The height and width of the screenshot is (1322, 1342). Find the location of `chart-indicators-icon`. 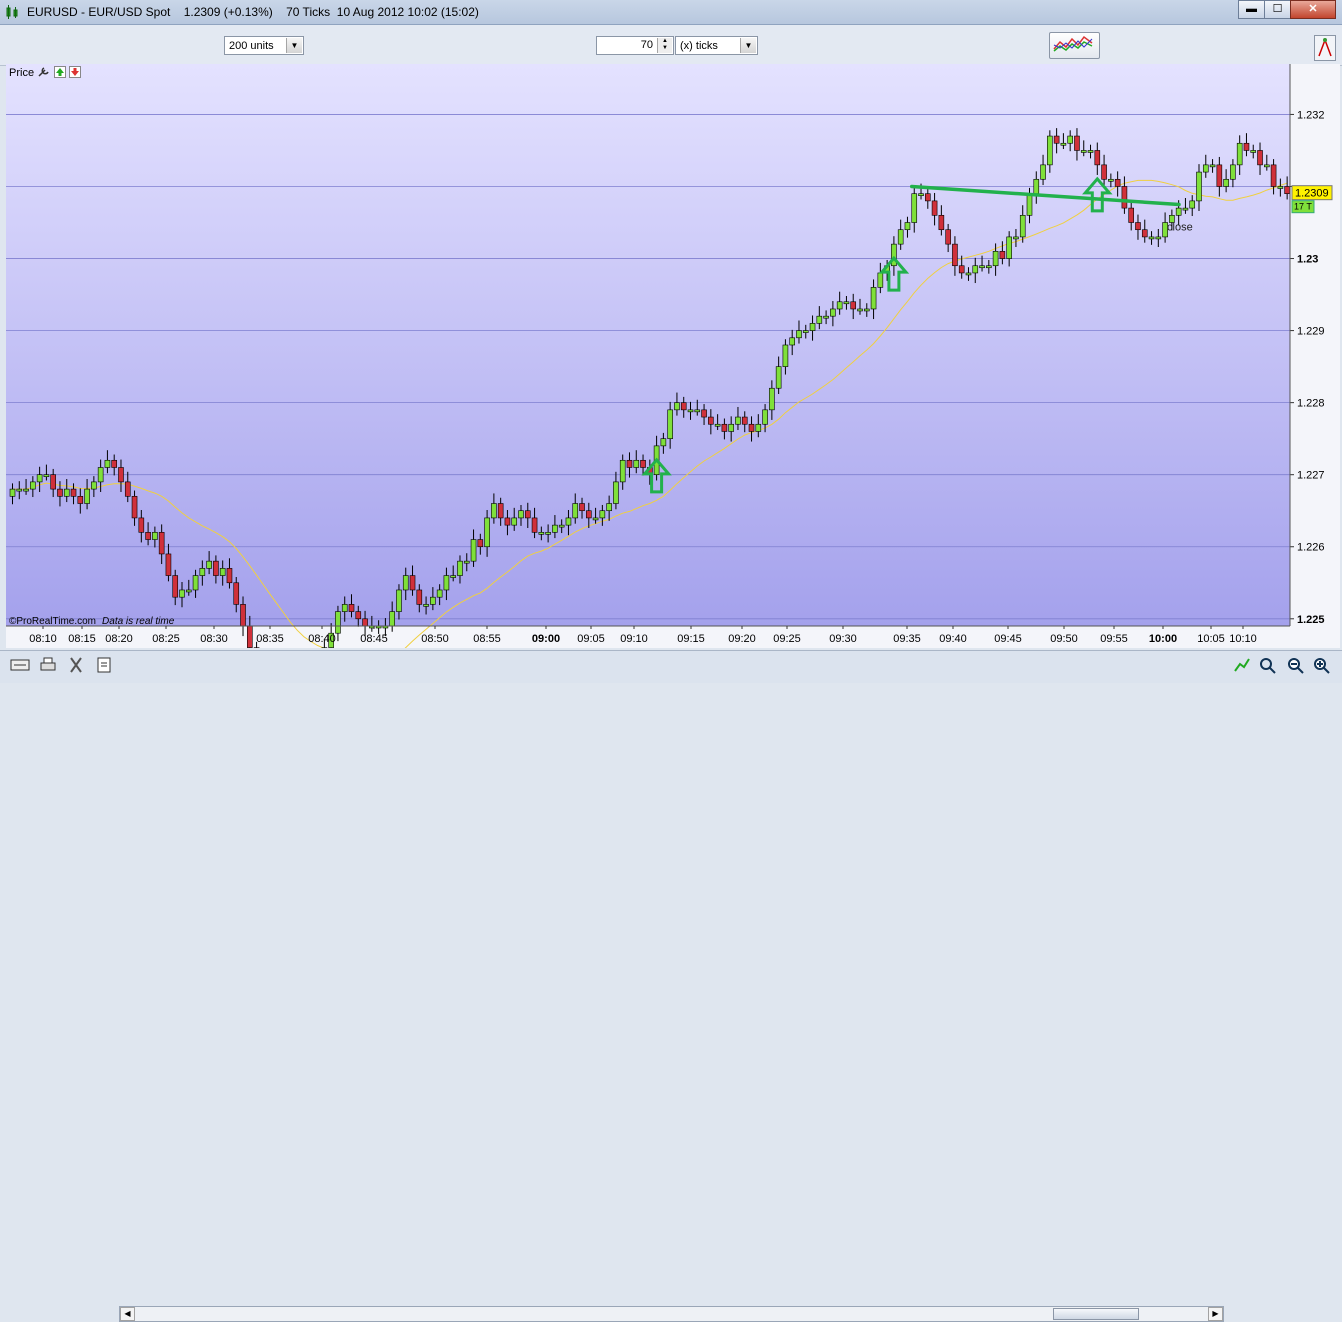

chart-indicators-icon is located at coordinates (1073, 44).